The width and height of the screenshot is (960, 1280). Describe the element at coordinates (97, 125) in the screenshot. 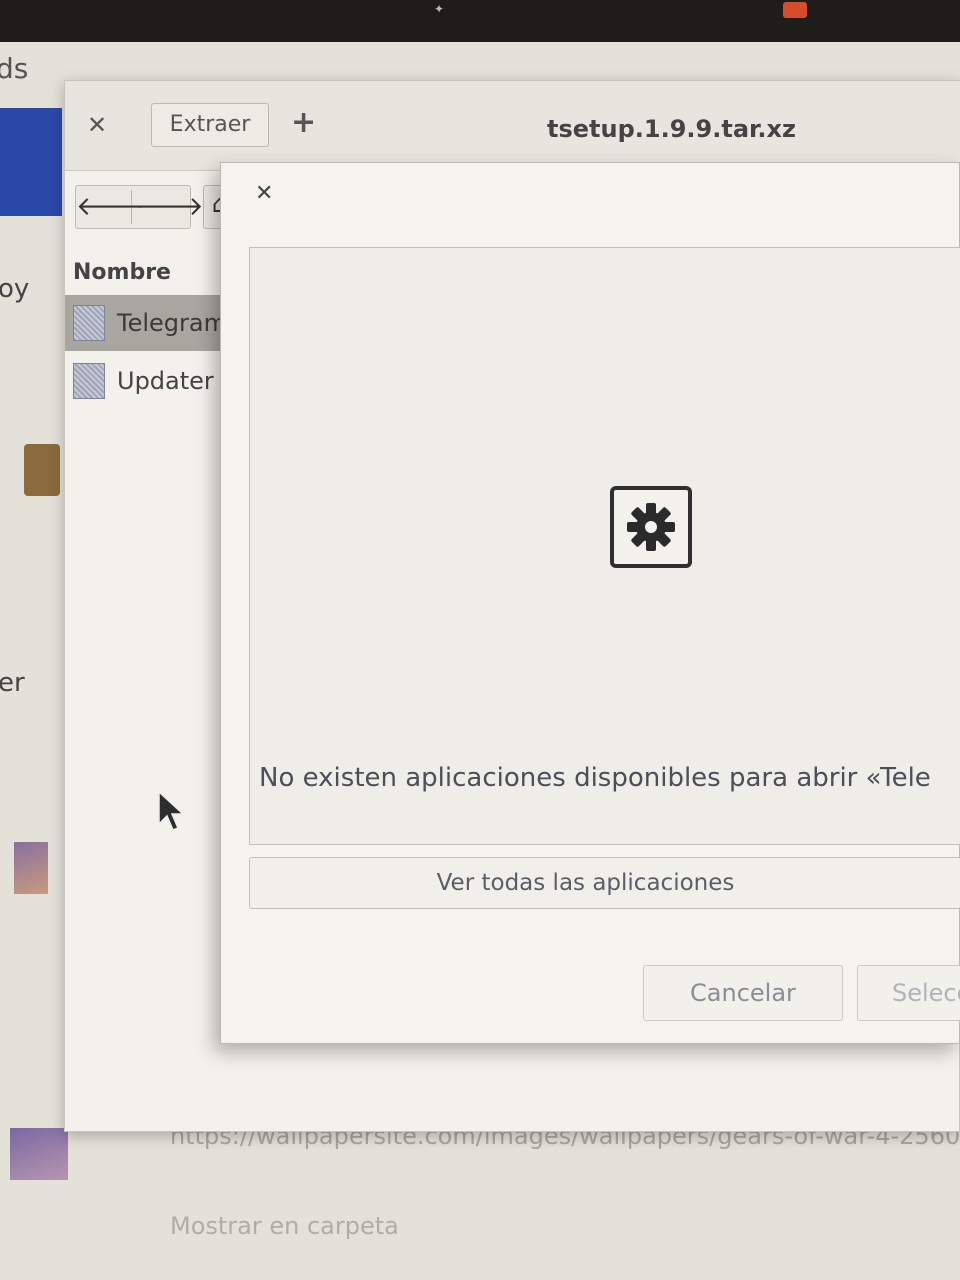

I see `archive-close-button: ✕` at that location.